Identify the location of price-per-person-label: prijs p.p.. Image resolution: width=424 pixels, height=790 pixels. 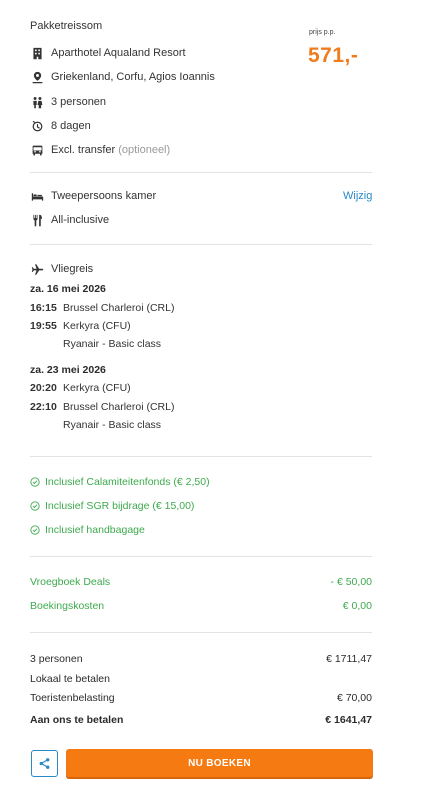
(322, 32).